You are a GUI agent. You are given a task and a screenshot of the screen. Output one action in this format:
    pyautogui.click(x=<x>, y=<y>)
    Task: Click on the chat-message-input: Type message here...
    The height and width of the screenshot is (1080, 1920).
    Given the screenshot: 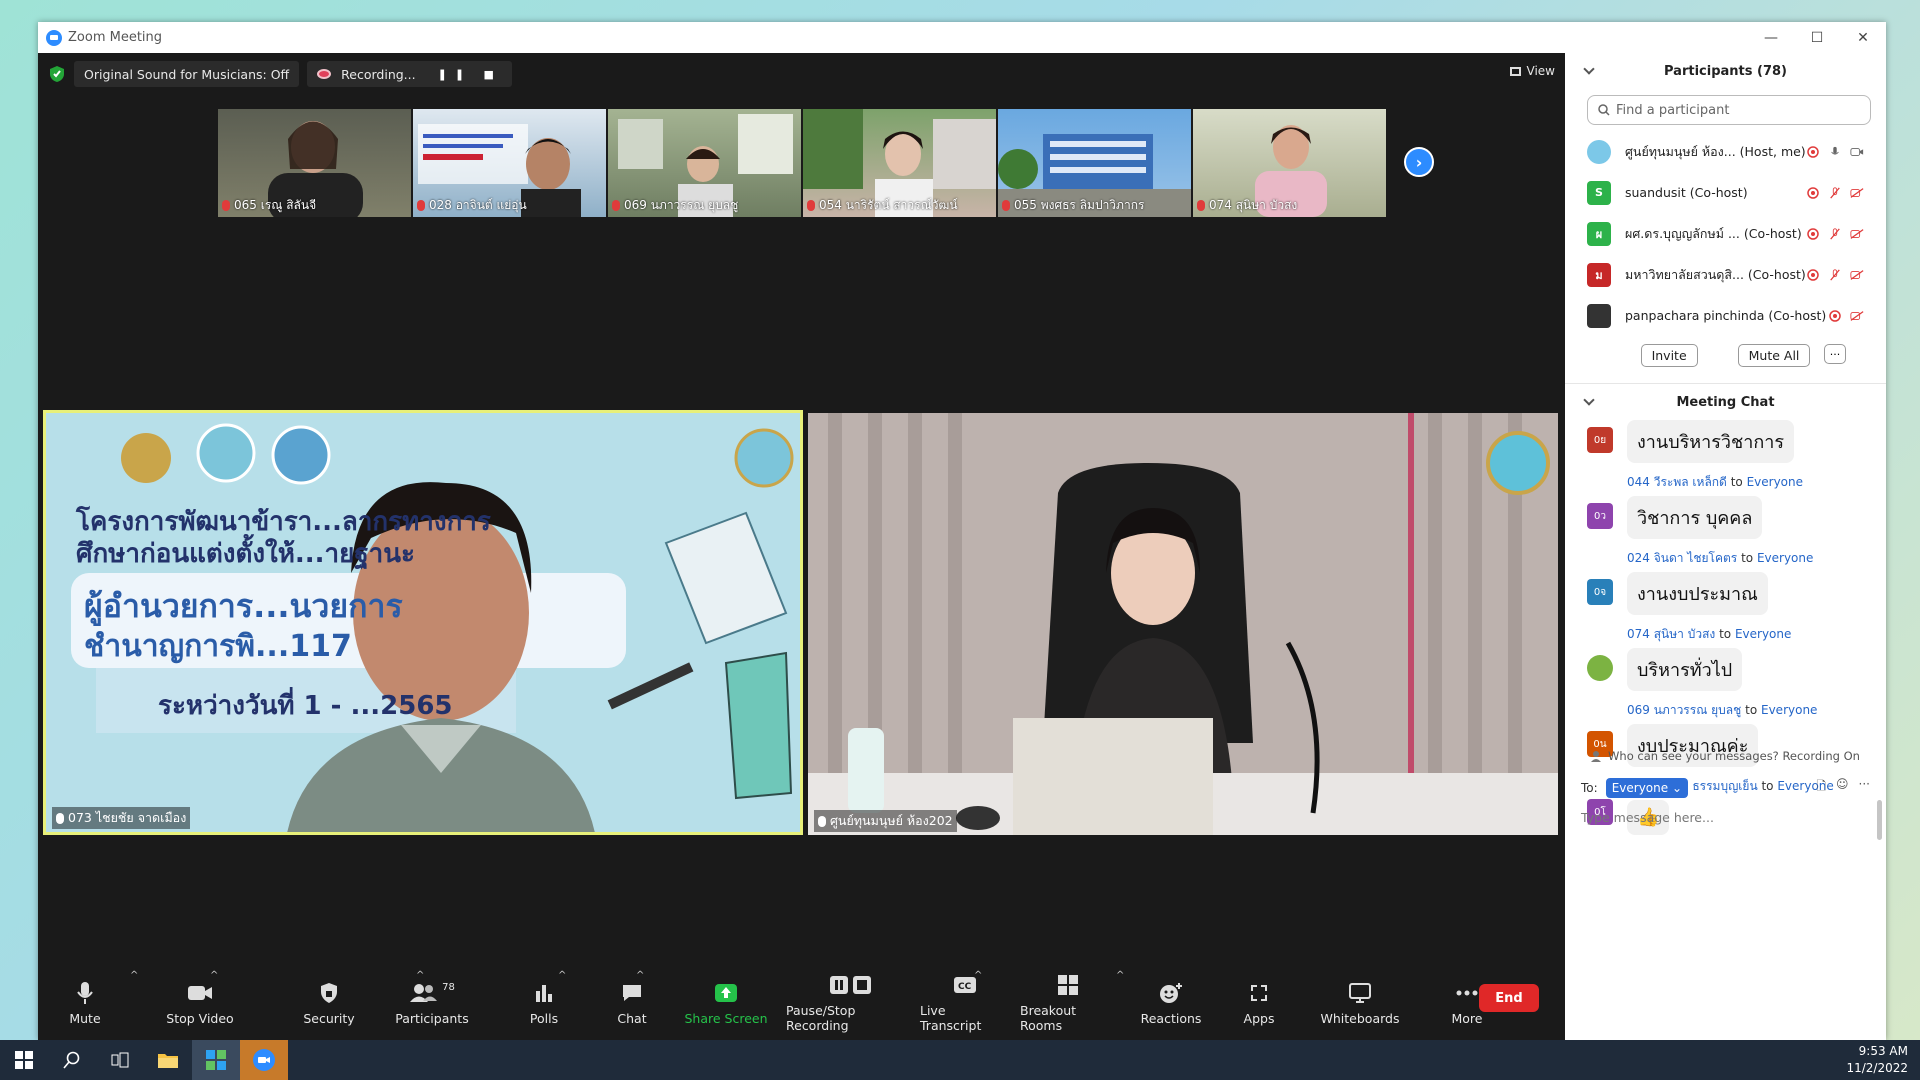 What is the action you would take?
    pyautogui.click(x=1725, y=817)
    